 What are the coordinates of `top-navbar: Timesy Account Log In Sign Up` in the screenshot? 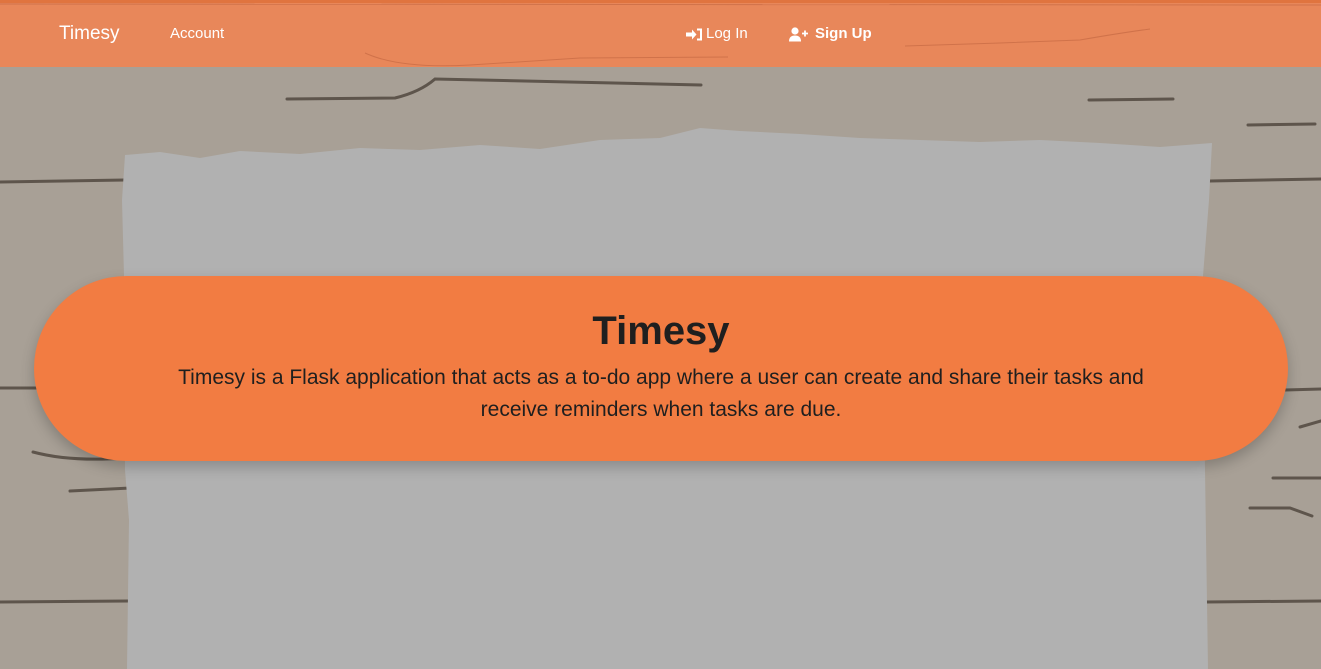 It's located at (660, 33).